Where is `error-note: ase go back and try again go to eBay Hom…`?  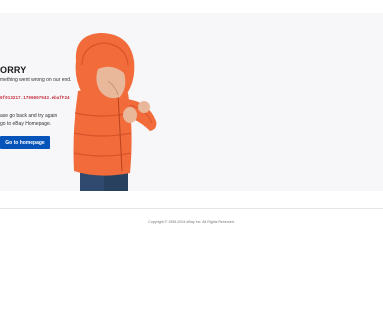
error-note: ase go back and try again go to eBay Hom… is located at coordinates (28, 120).